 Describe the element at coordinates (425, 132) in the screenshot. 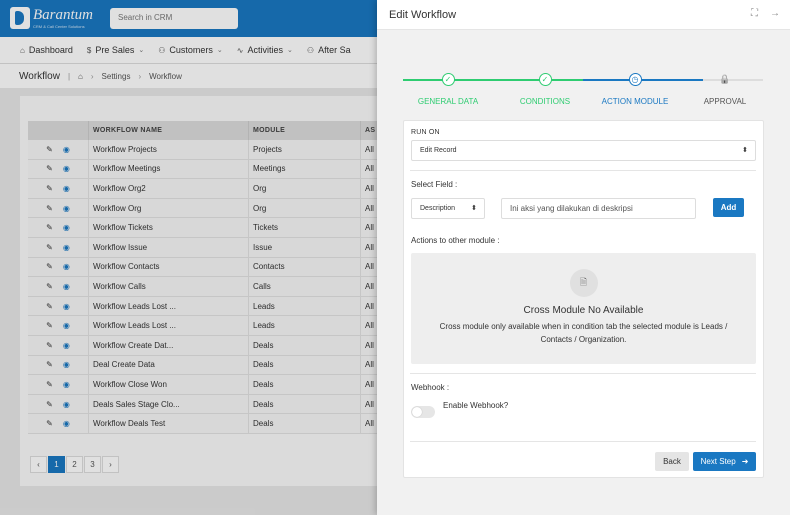

I see `run-on-label: RUN ON` at that location.